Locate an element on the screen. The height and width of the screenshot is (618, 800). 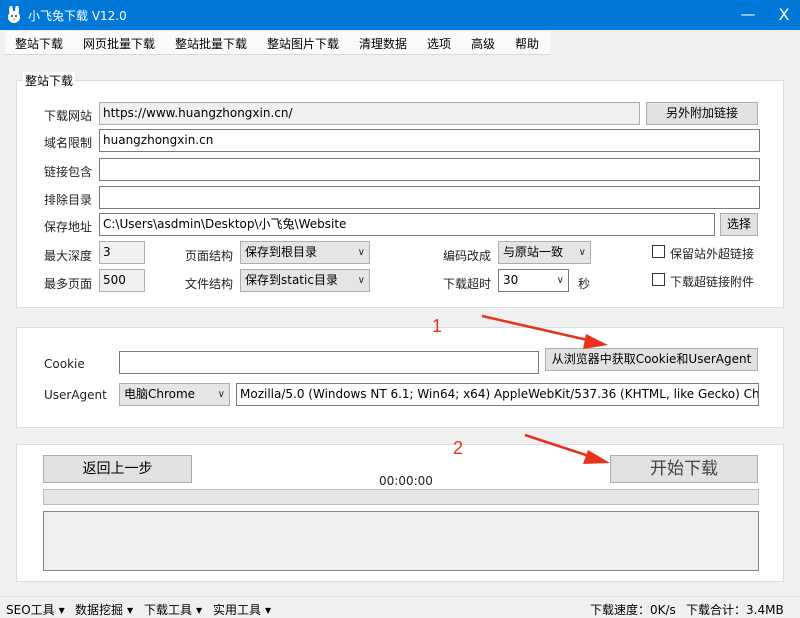
keep-external-links-checkbox is located at coordinates (658, 251).